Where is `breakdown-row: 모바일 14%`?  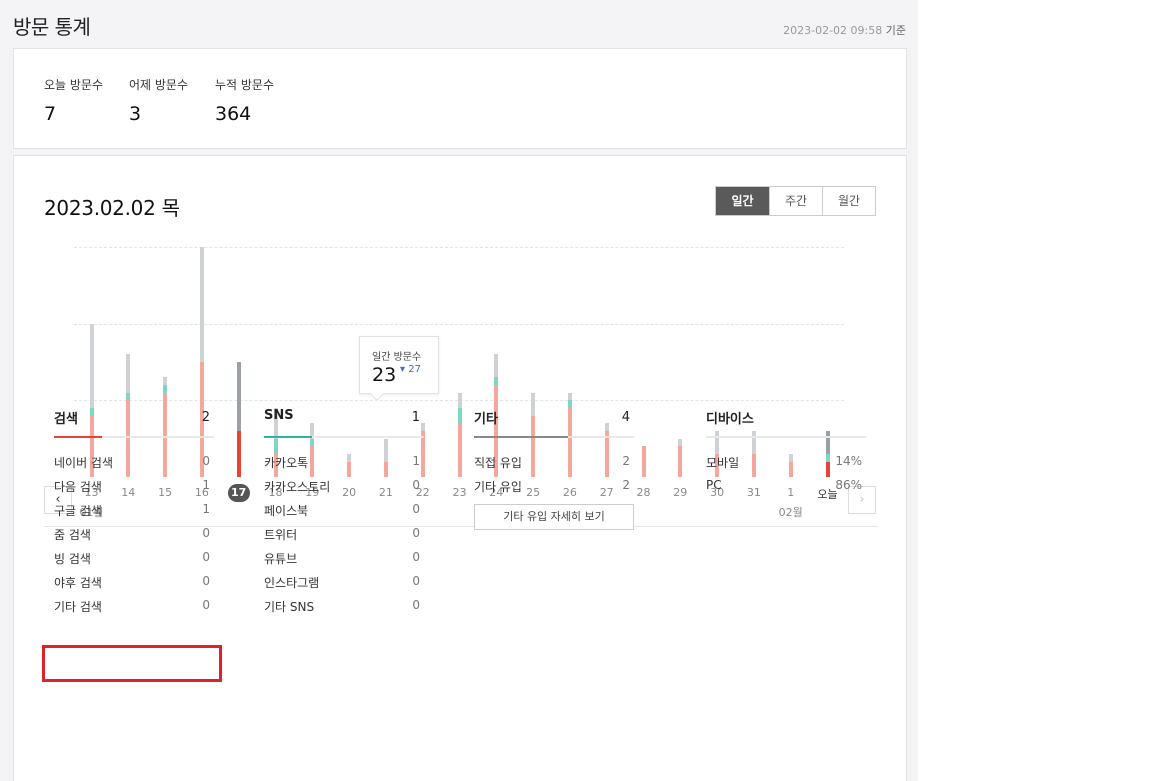
breakdown-row: 모바일 14% is located at coordinates (786, 460).